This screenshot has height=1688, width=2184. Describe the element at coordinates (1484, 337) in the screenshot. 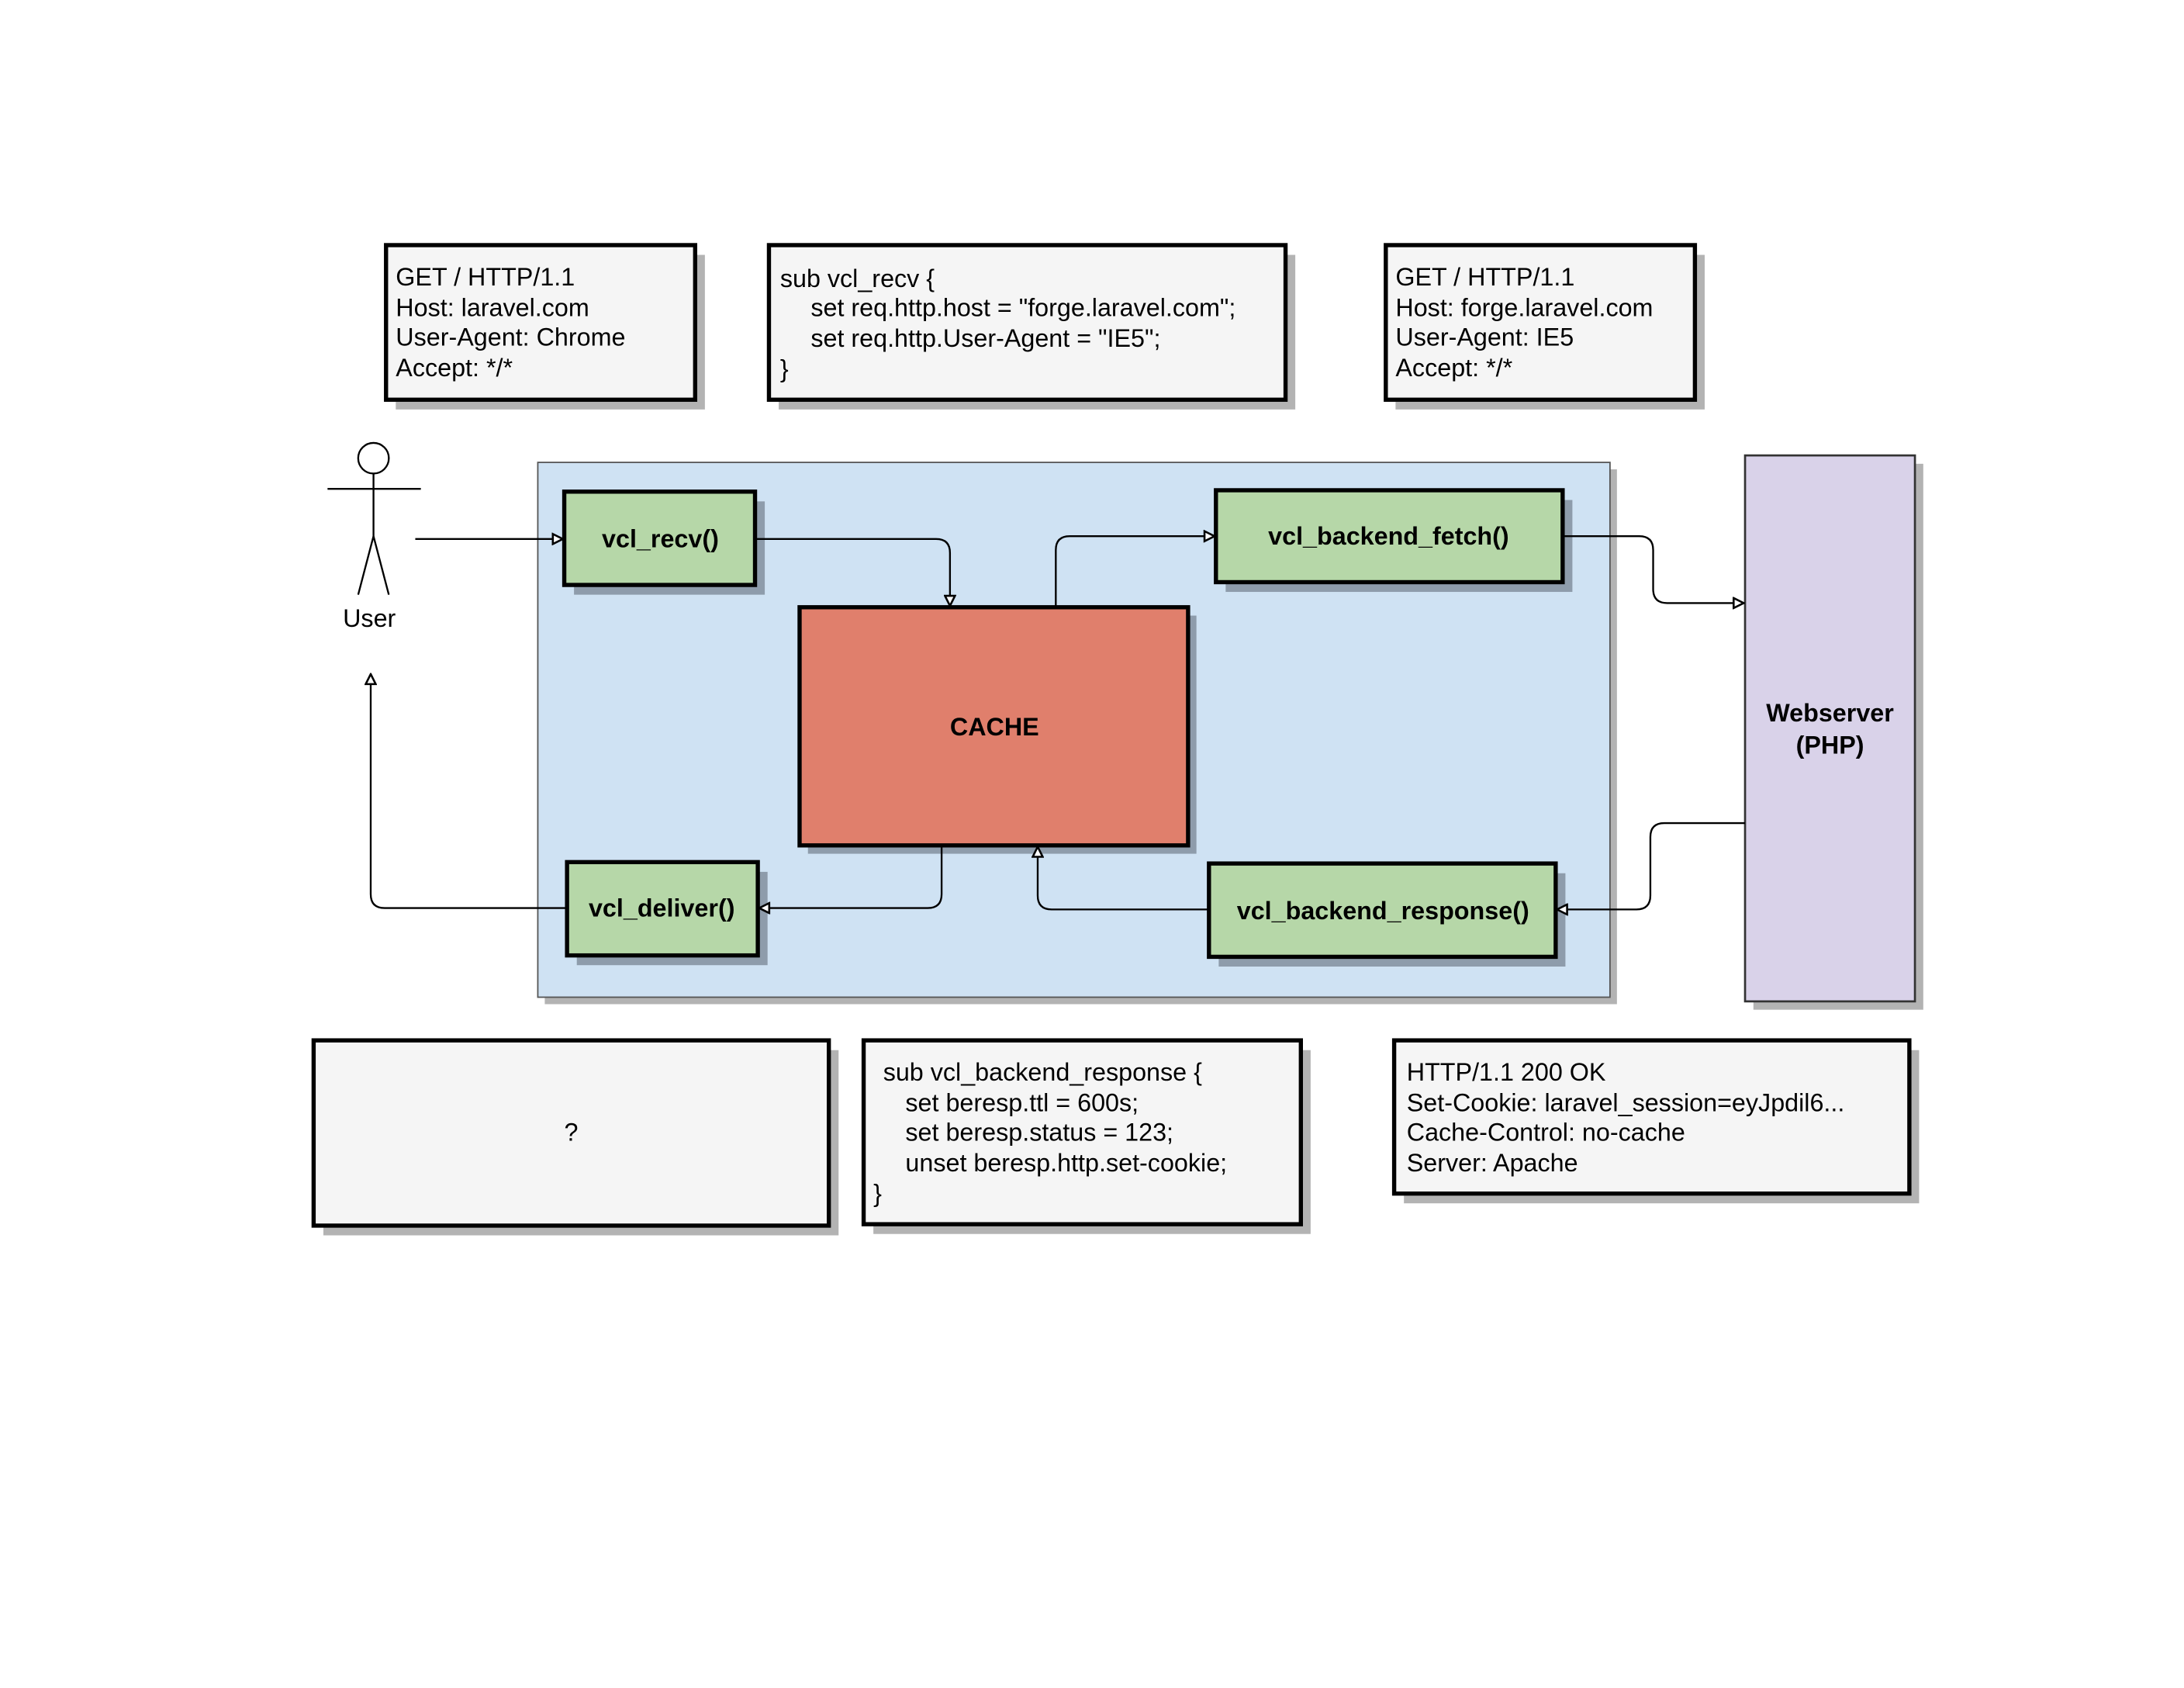

I see `note-line: User-Agent: IE5` at that location.